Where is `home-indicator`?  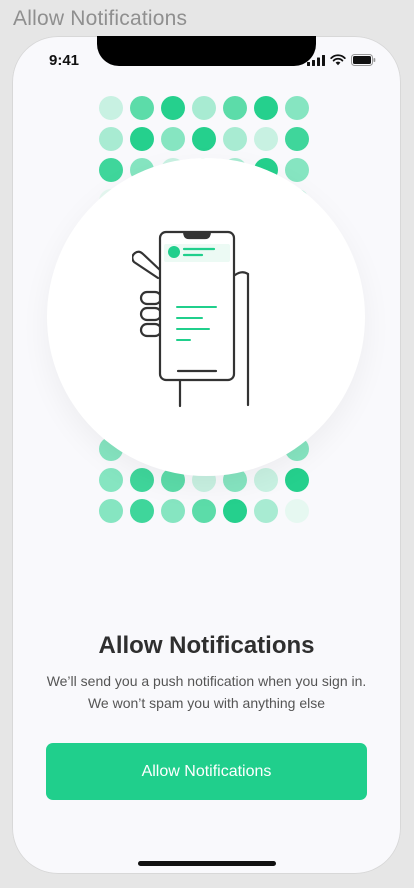
home-indicator is located at coordinates (207, 863).